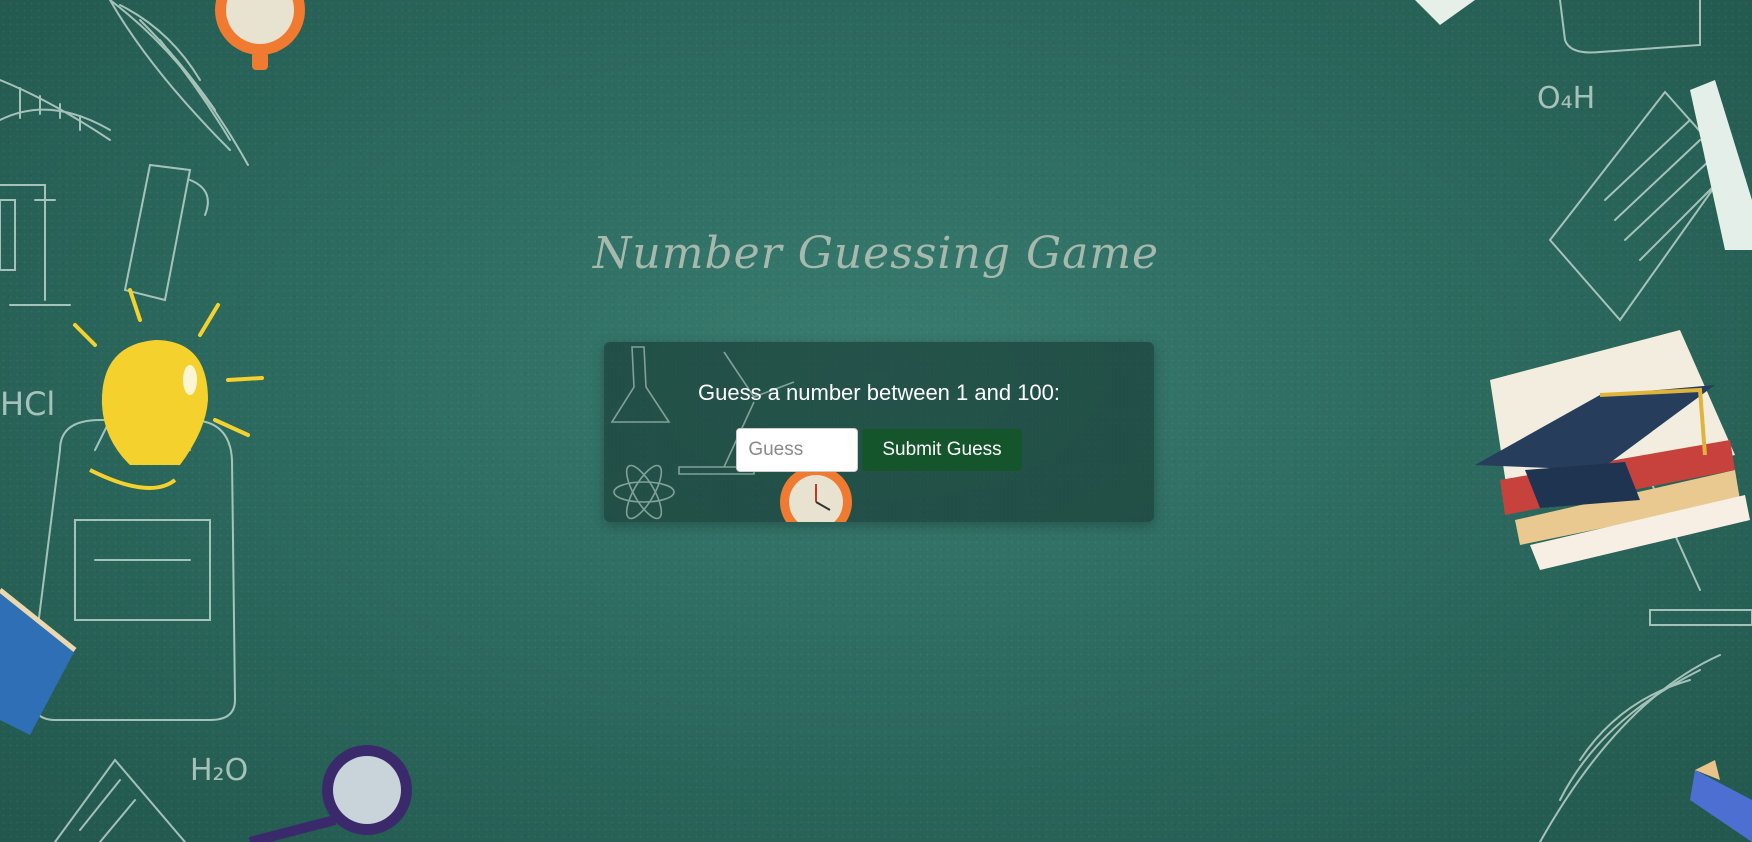 The width and height of the screenshot is (1752, 842). What do you see at coordinates (1700, 552) in the screenshot?
I see `desk-lamp-icon` at bounding box center [1700, 552].